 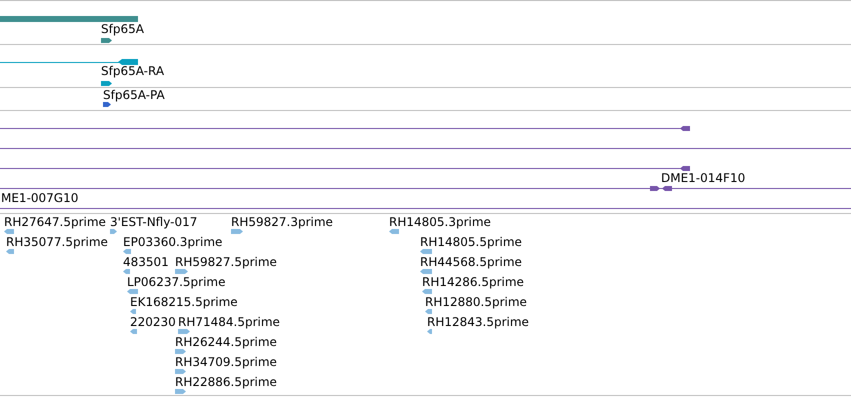 What do you see at coordinates (128, 62) in the screenshot?
I see `exon-block` at bounding box center [128, 62].